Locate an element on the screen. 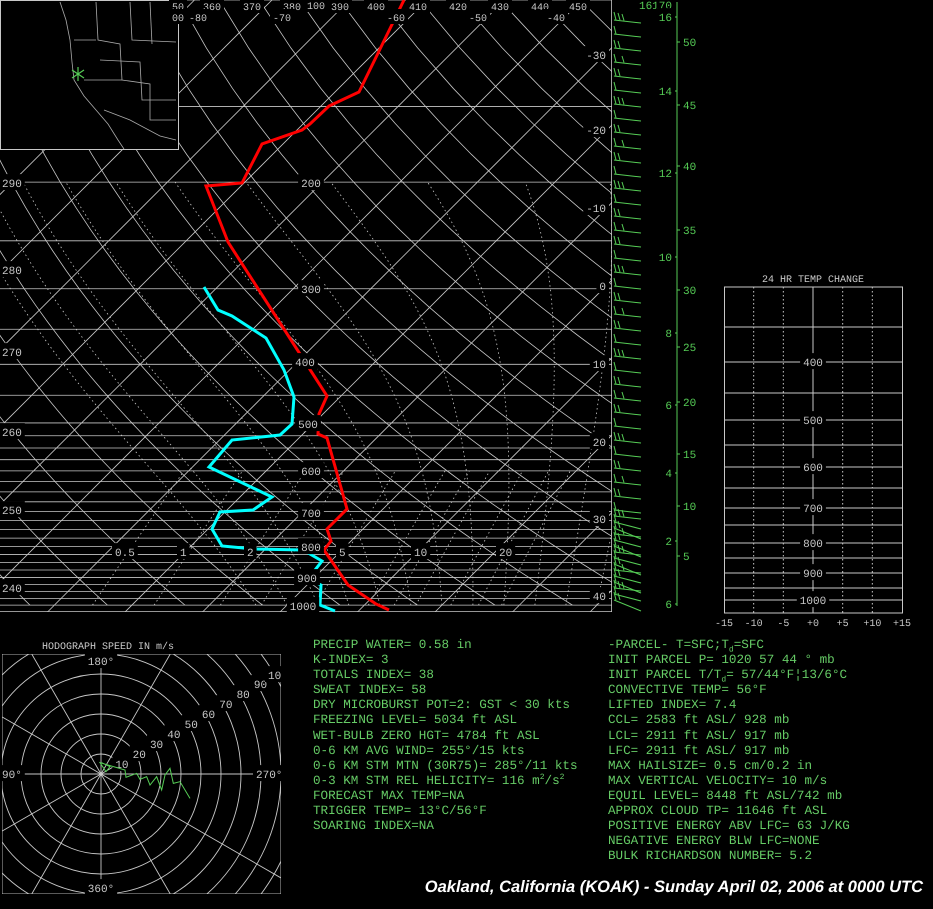  index-text: TRIGGER TEMP= 13°C/56°F is located at coordinates (400, 812).